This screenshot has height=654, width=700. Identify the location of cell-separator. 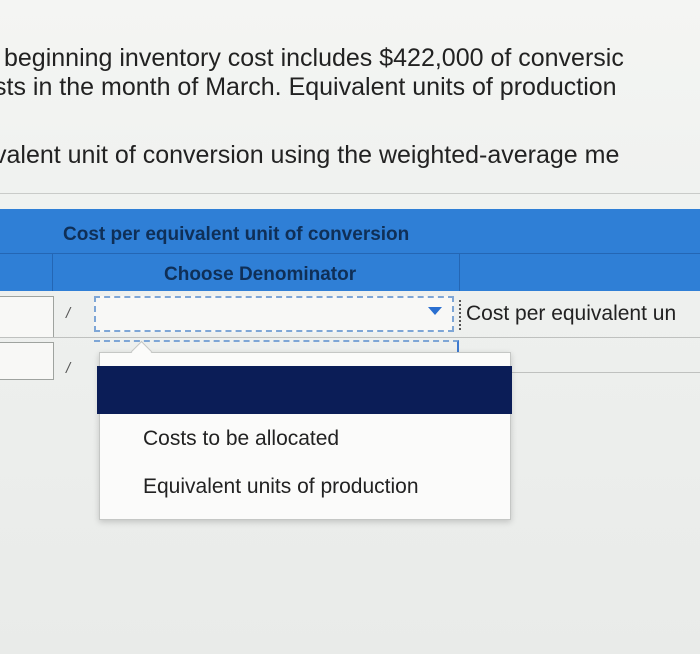
(460, 315).